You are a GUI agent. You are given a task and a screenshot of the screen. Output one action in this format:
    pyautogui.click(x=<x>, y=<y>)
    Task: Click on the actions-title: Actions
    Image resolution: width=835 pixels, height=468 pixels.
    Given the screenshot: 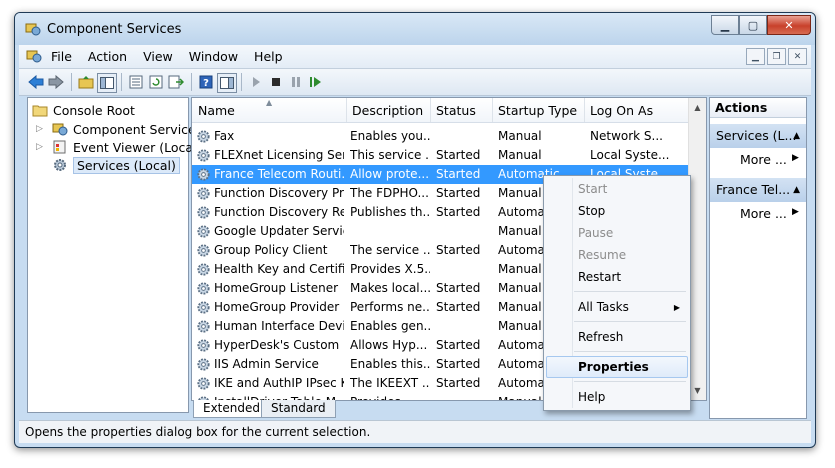 What is the action you would take?
    pyautogui.click(x=758, y=108)
    